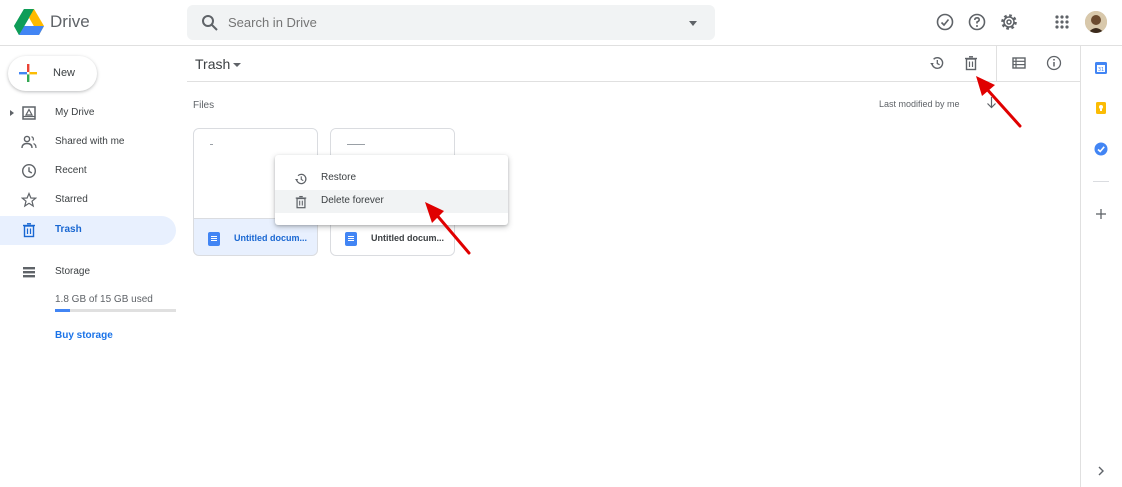  Describe the element at coordinates (1101, 181) in the screenshot. I see `side-panel-divider` at that location.